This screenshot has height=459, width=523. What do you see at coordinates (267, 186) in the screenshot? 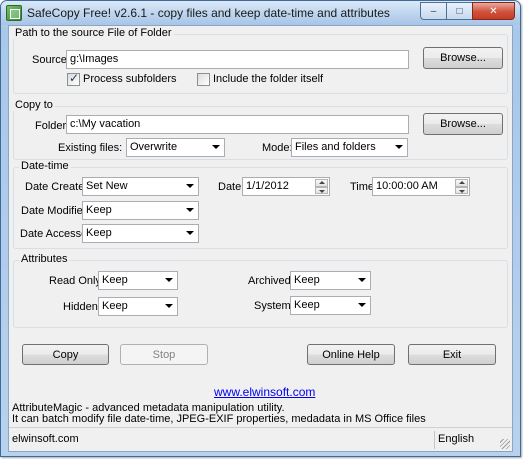
I see `date-value: 1/1/2012` at bounding box center [267, 186].